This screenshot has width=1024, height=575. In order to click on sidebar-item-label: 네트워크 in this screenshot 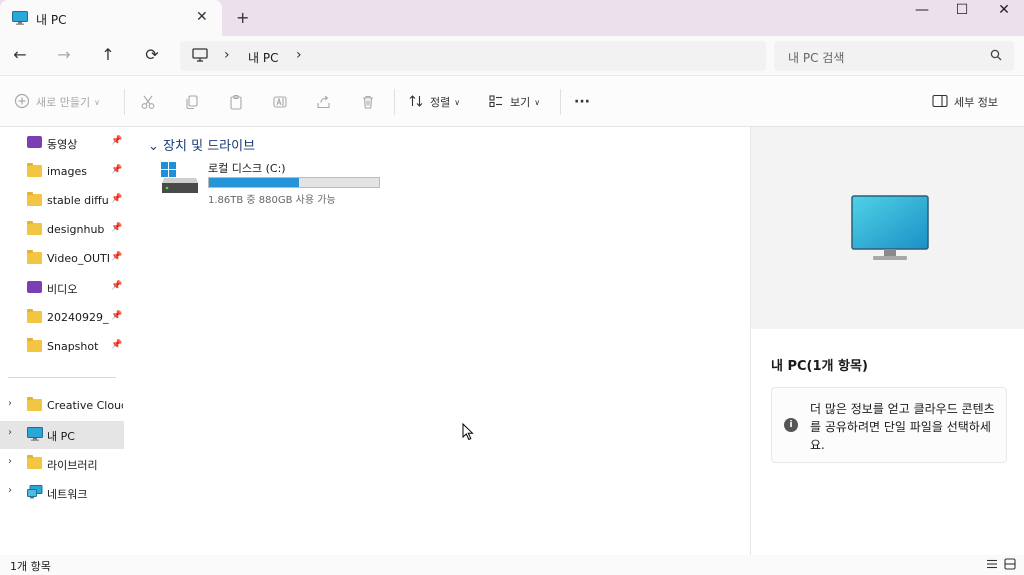, I will do `click(67, 494)`.